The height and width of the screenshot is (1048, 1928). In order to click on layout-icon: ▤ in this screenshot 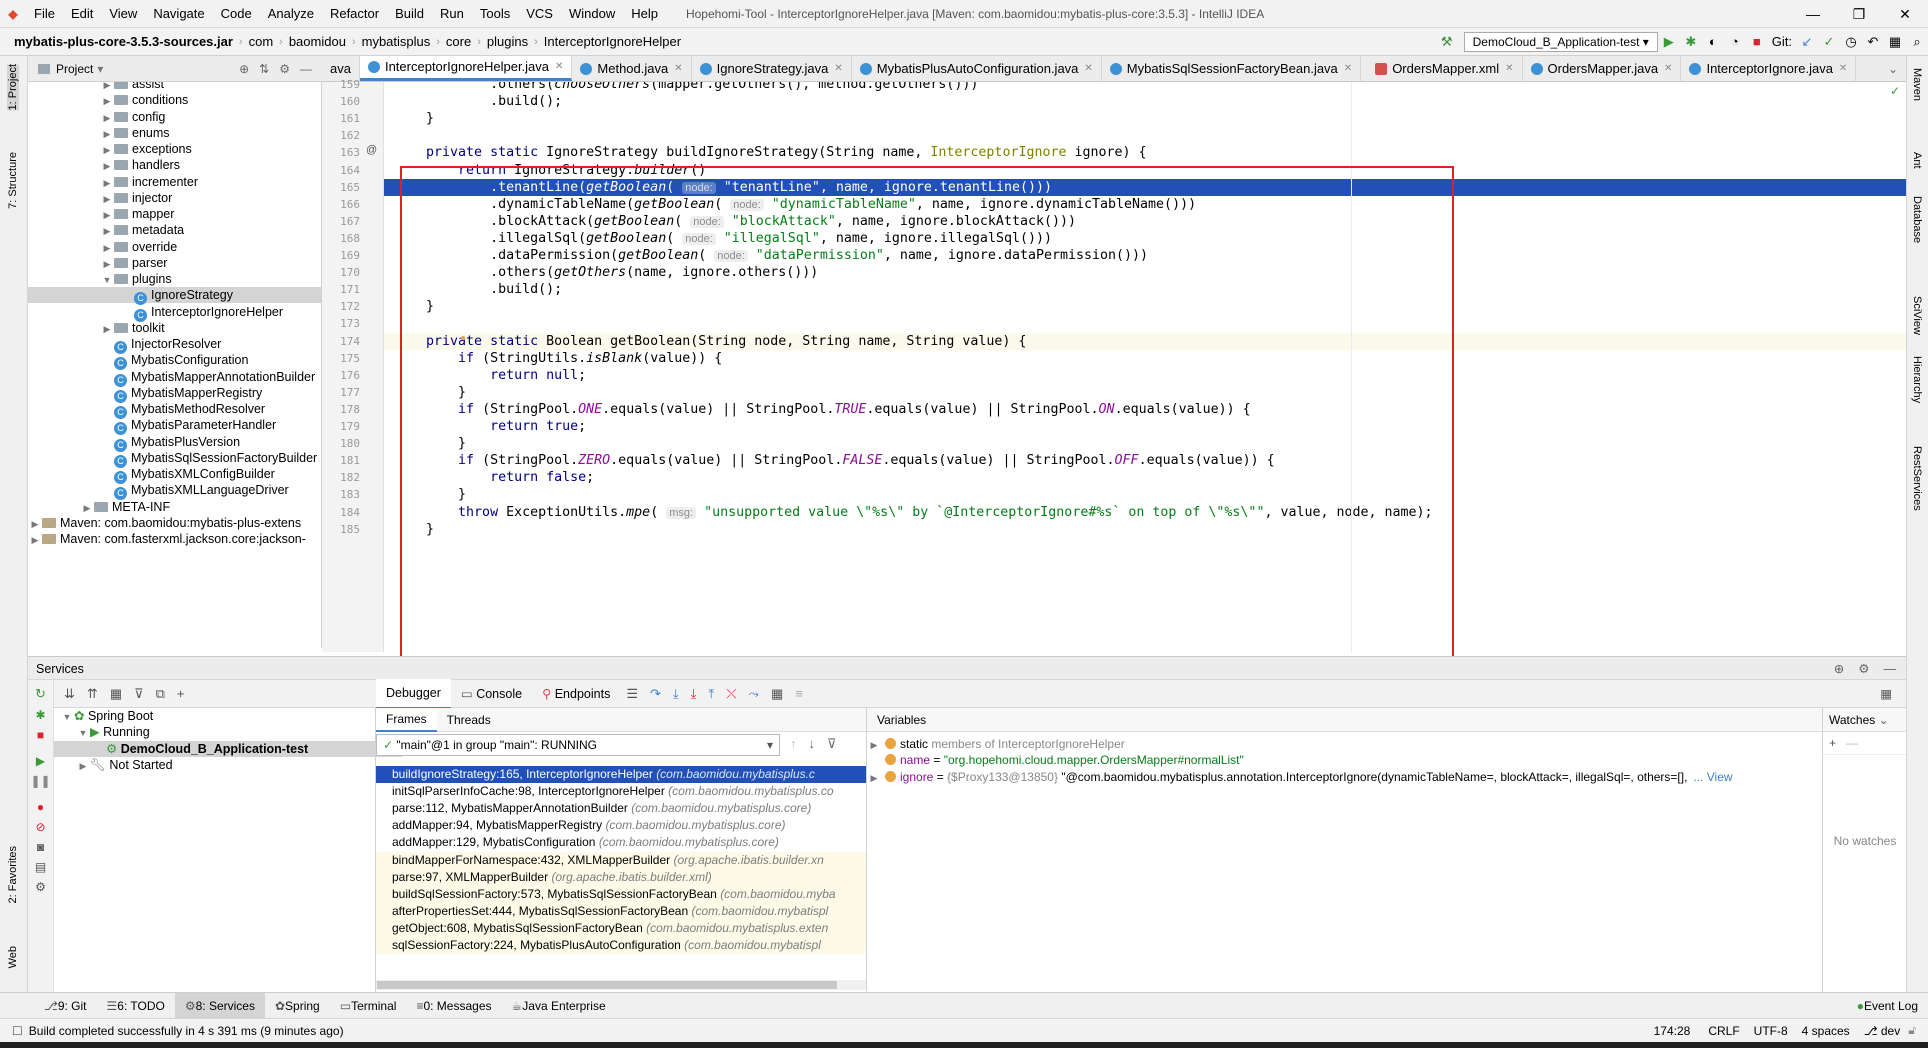, I will do `click(40, 867)`.